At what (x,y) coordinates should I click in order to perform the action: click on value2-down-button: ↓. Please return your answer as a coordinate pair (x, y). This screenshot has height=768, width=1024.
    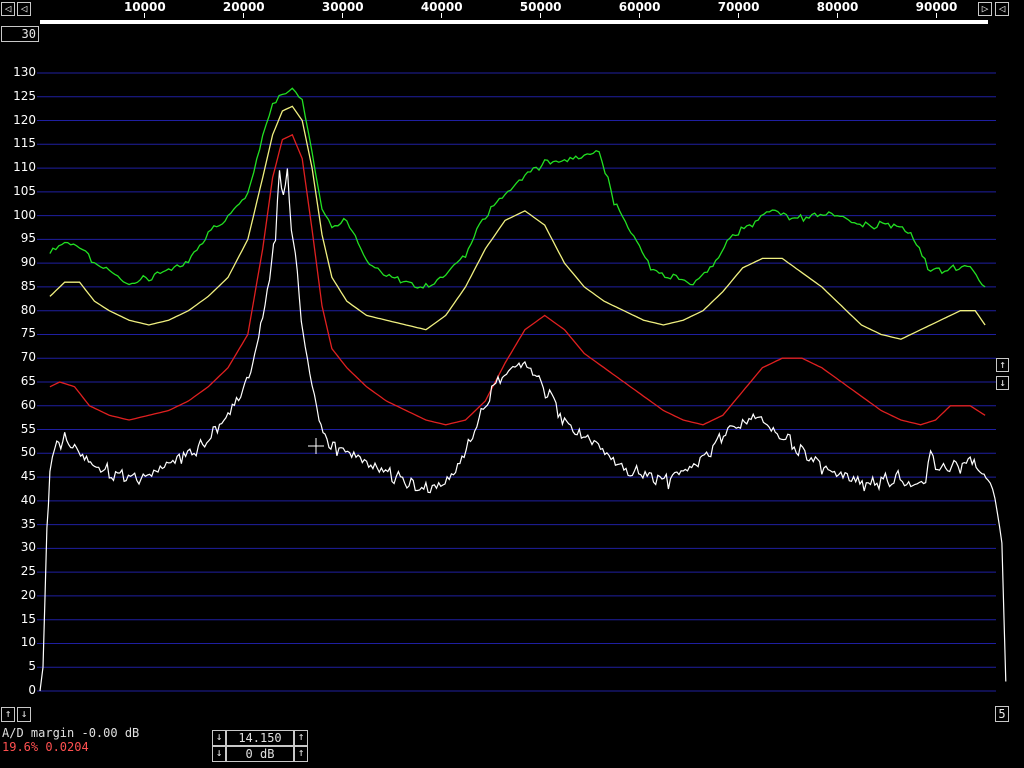
    Looking at the image, I should click on (219, 754).